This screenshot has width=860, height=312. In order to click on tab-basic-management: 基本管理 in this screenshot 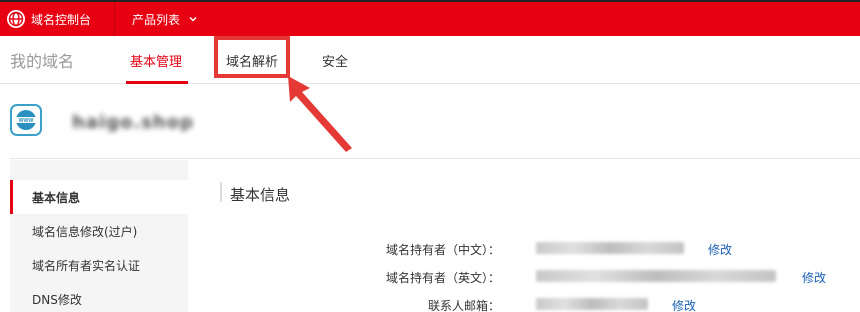, I will do `click(156, 60)`.